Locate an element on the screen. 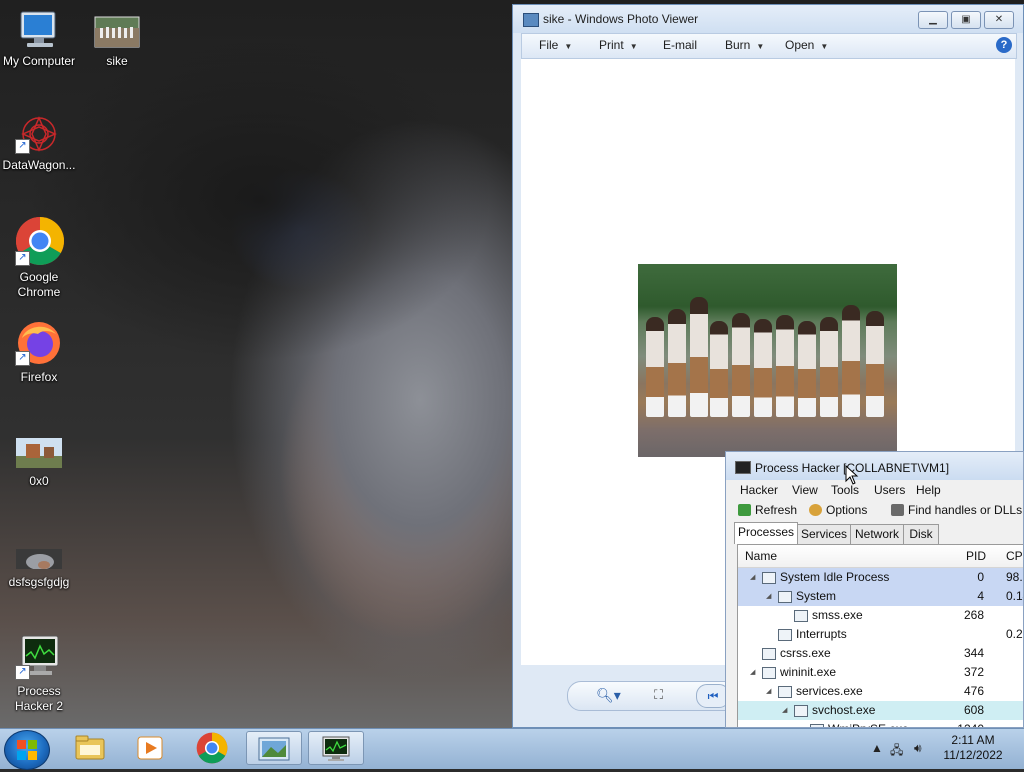  taskbar-explorer-button is located at coordinates (90, 748).